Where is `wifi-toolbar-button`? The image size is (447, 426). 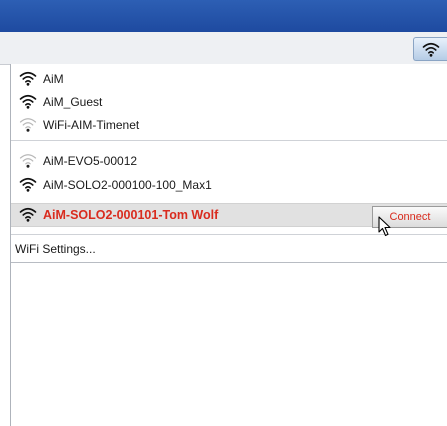 wifi-toolbar-button is located at coordinates (430, 49).